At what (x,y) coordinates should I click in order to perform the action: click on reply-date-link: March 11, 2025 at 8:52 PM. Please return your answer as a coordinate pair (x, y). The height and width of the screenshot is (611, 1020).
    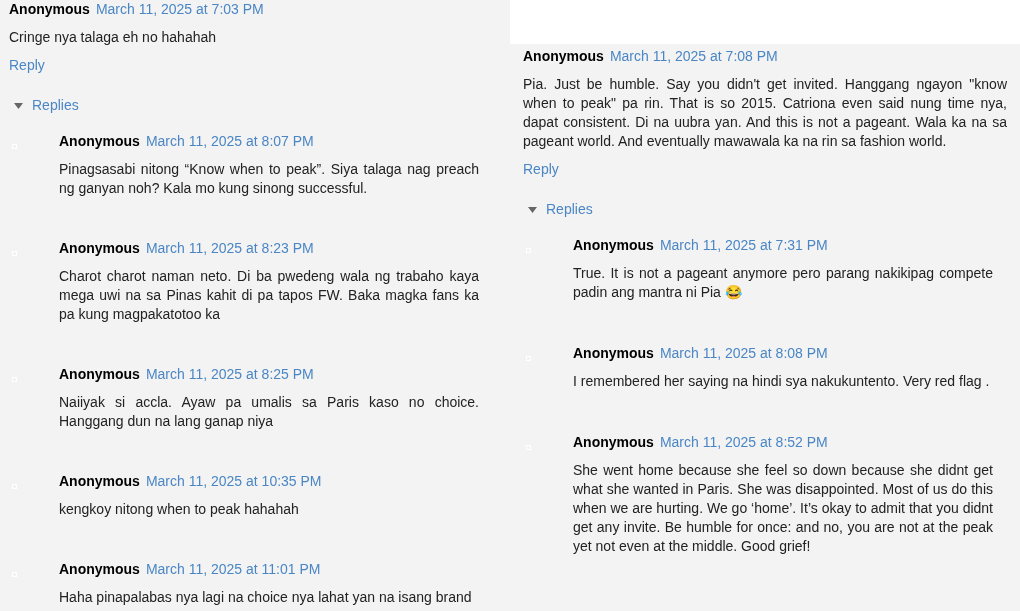
    Looking at the image, I should click on (743, 442).